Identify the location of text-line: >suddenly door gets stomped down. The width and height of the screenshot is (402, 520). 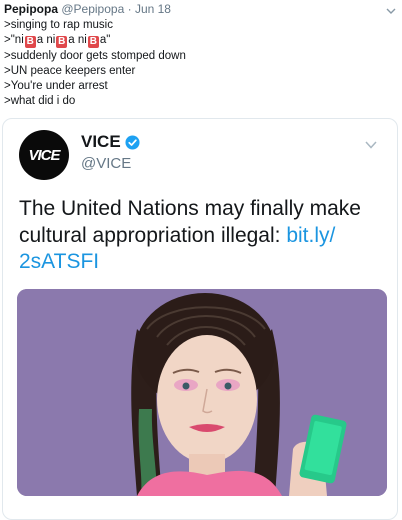
(95, 55).